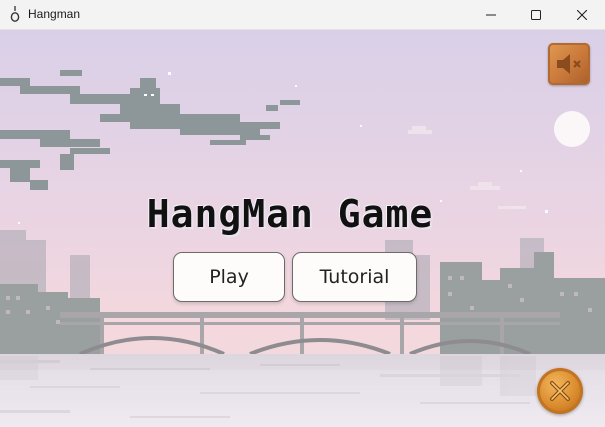  I want to click on close-icon, so click(582, 15).